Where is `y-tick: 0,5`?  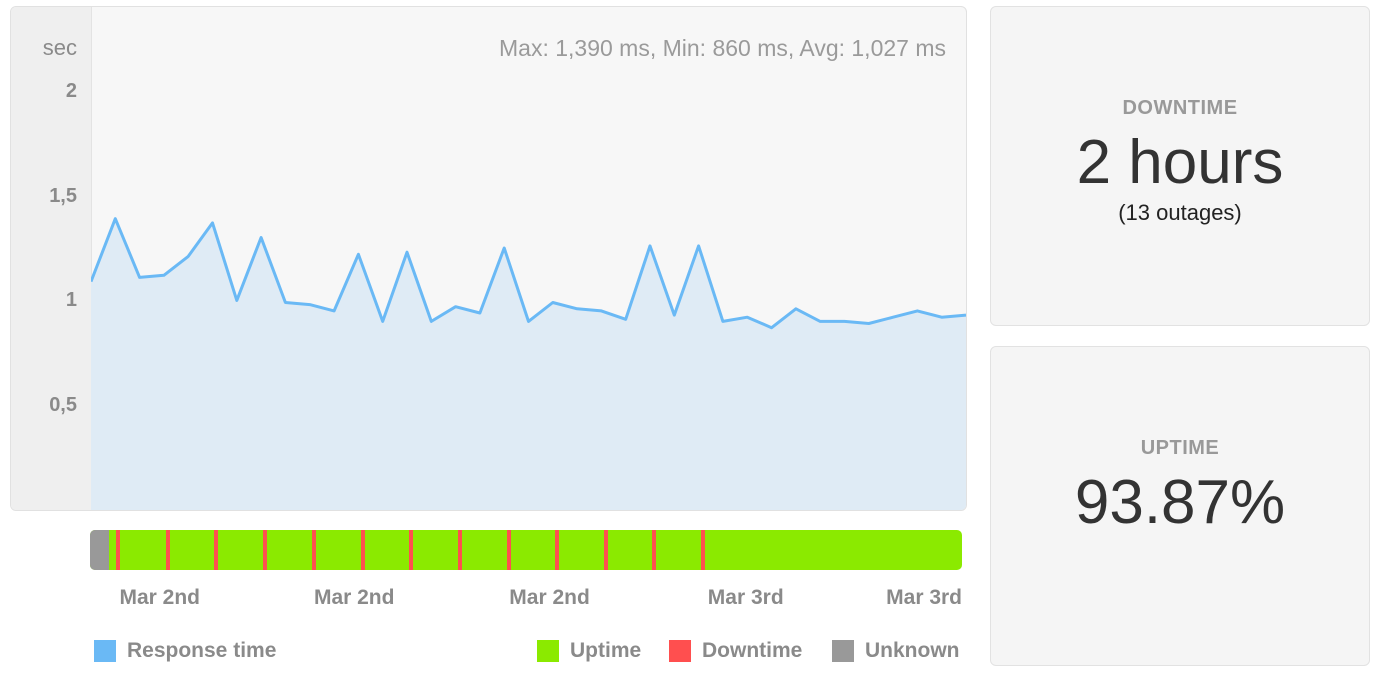
y-tick: 0,5 is located at coordinates (63, 405).